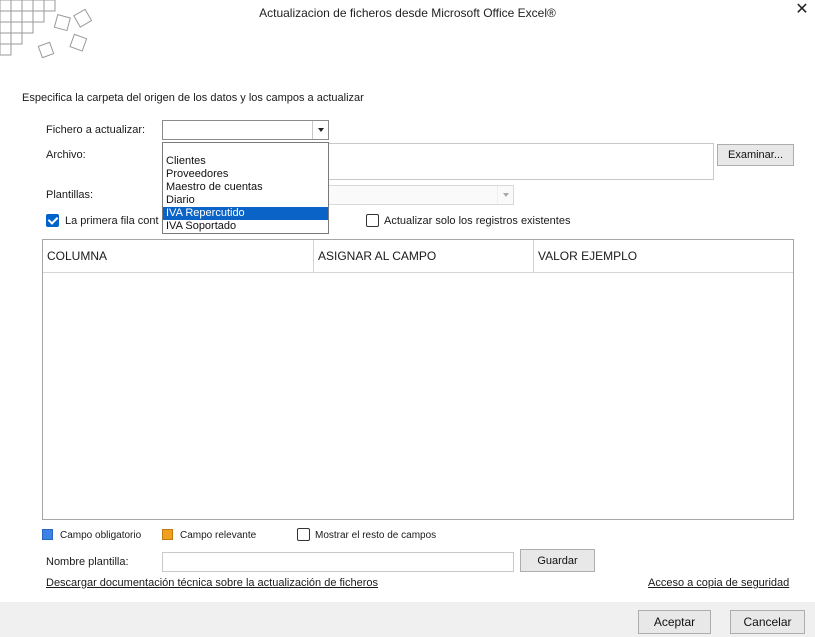  Describe the element at coordinates (245, 213) in the screenshot. I see `dropdown-item-iva-repercutido: IVA Repercutido` at that location.